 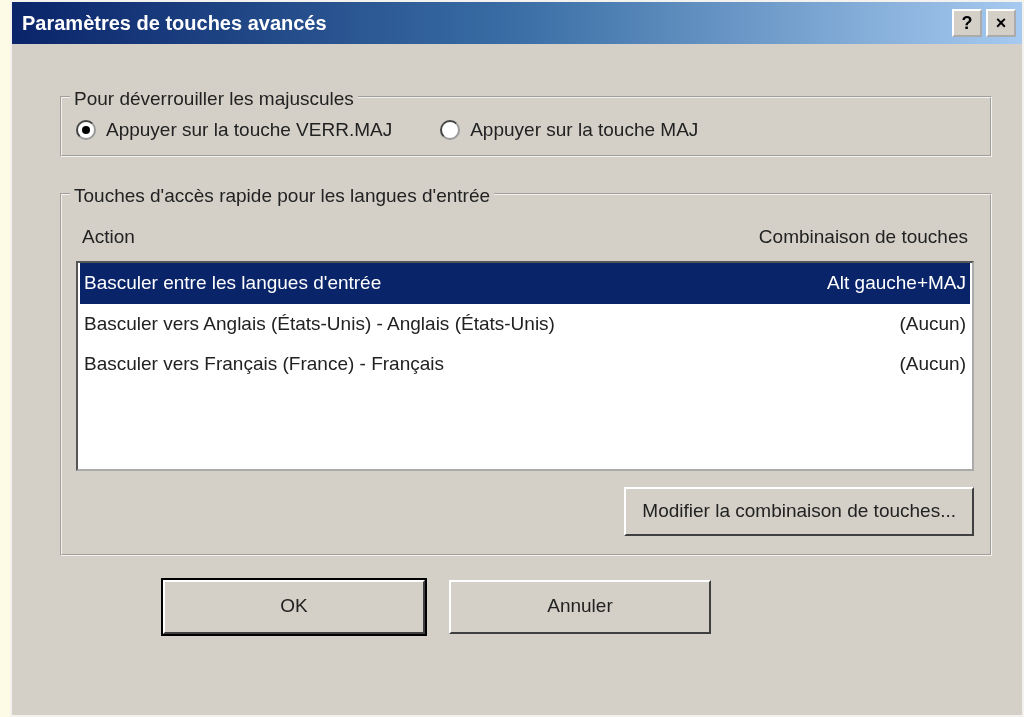 I want to click on close-button: ×, so click(x=1001, y=23).